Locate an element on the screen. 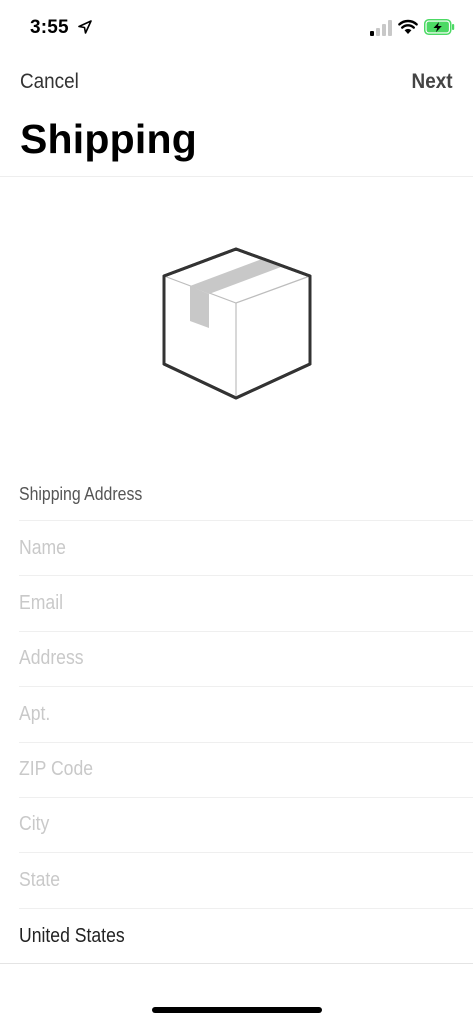  cellular-signal-icon is located at coordinates (381, 28).